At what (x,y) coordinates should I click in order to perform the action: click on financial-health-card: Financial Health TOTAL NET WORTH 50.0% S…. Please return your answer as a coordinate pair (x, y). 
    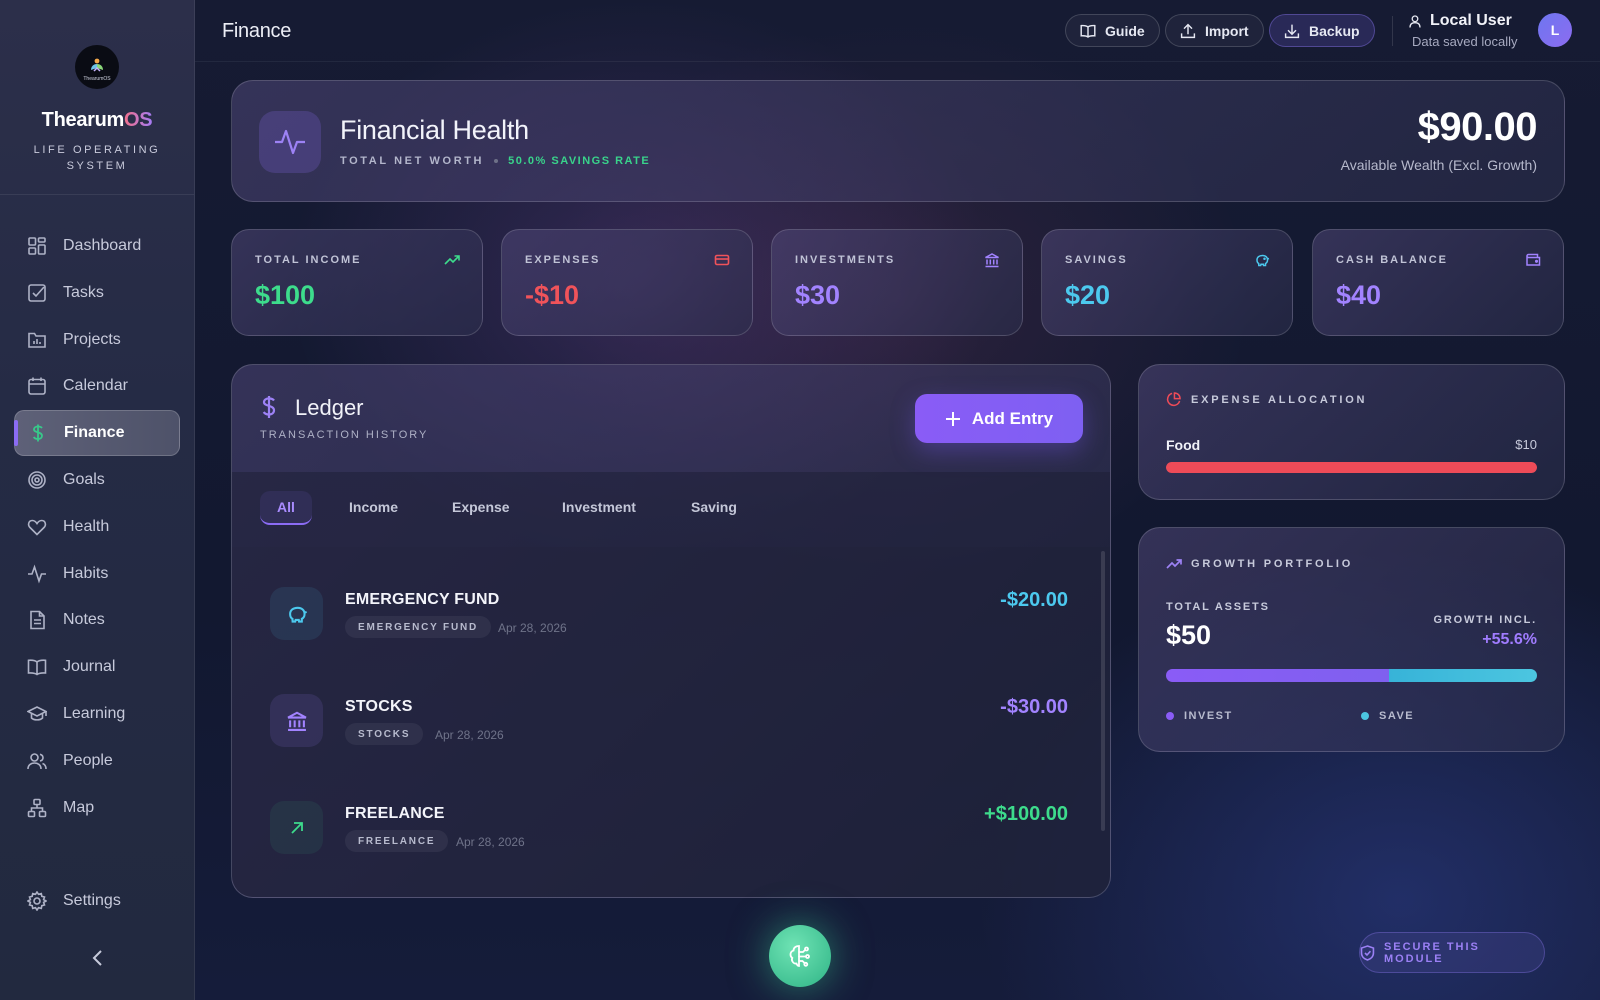
    Looking at the image, I should click on (898, 141).